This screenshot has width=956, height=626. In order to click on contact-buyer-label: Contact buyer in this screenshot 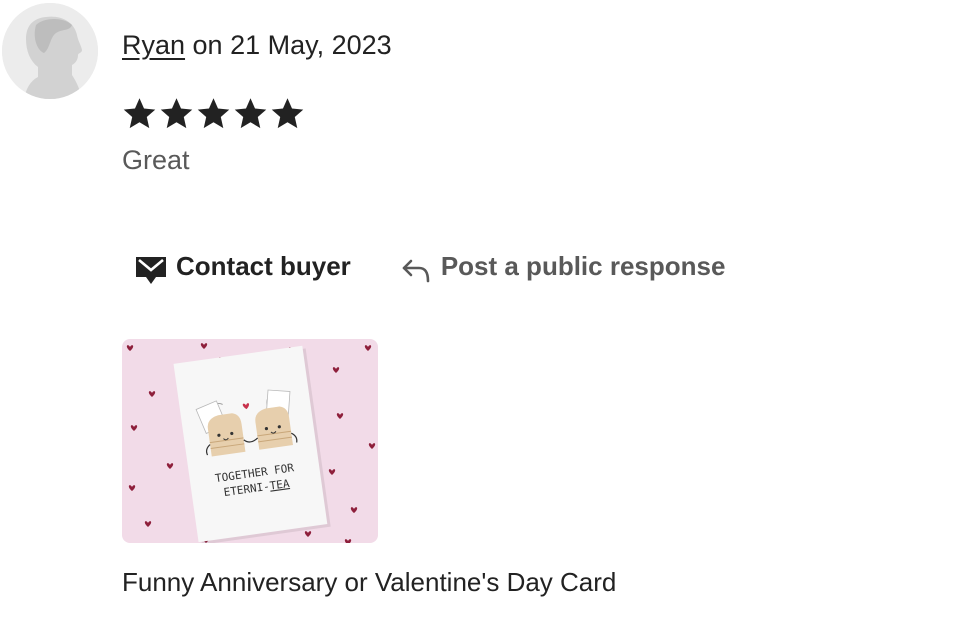, I will do `click(263, 265)`.